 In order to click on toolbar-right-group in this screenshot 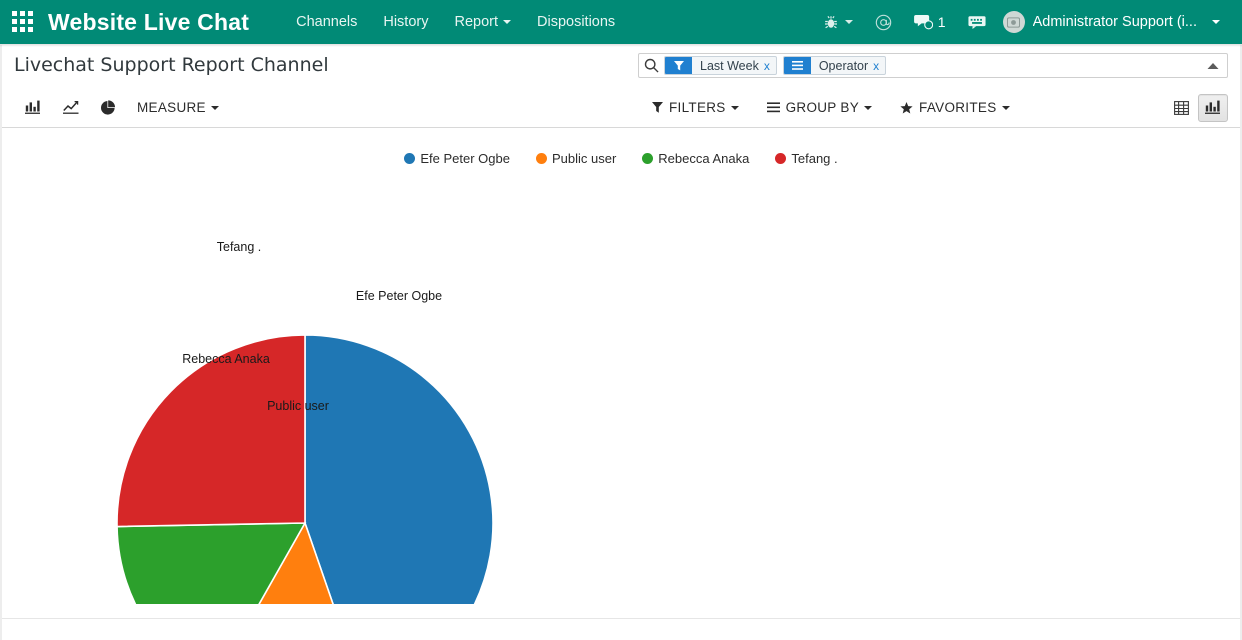, I will do `click(1197, 107)`.